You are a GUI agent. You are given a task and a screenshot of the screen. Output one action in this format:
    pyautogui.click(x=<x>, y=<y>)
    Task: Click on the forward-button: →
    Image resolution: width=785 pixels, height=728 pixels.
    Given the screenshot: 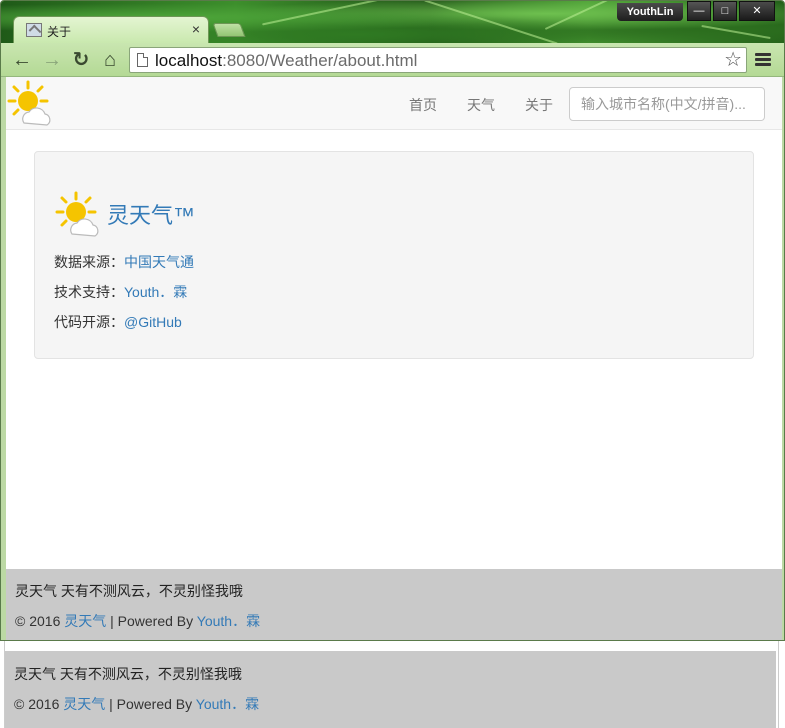 What is the action you would take?
    pyautogui.click(x=52, y=60)
    